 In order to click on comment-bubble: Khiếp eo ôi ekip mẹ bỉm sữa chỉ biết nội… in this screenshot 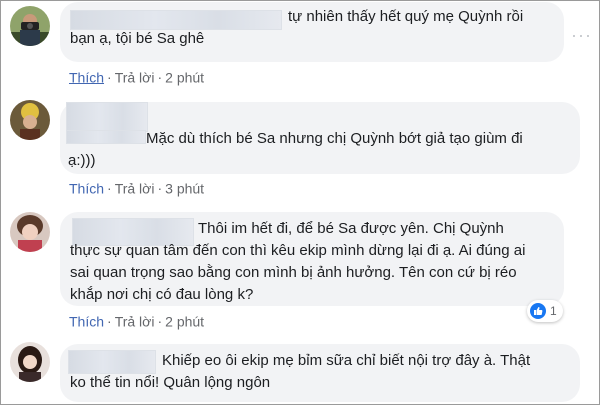, I will do `click(320, 373)`.